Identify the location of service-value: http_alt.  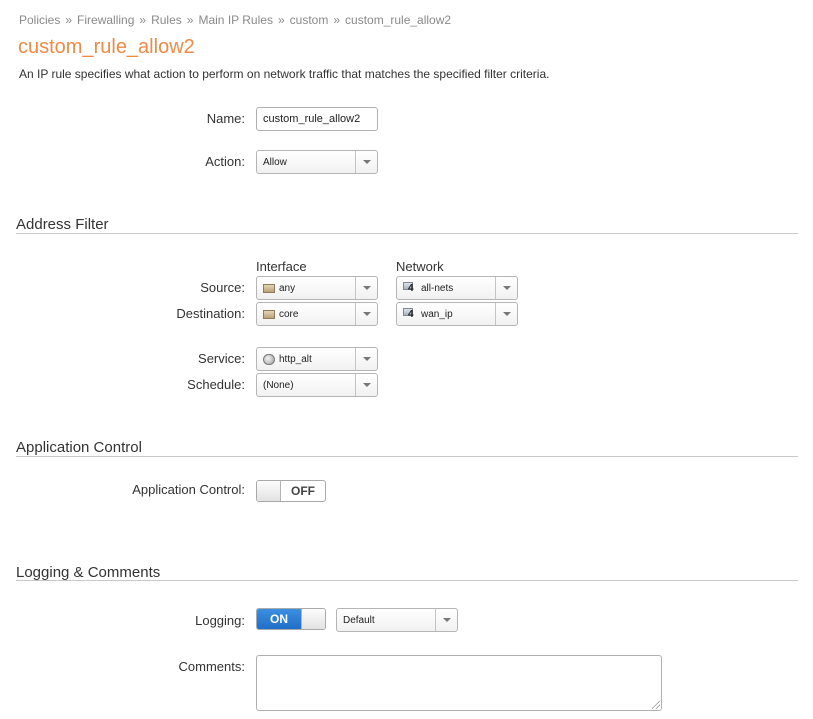
(295, 359).